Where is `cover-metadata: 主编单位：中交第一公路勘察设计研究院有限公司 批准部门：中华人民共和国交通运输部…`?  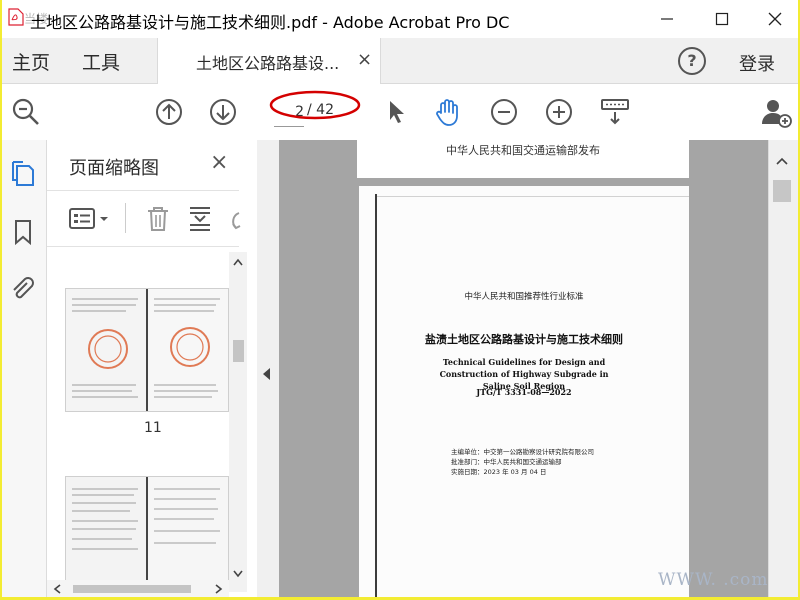
cover-metadata: 主编单位：中交第一公路勘察设计研究院有限公司 批准部门：中华人民共和国交通运输部… is located at coordinates (522, 462).